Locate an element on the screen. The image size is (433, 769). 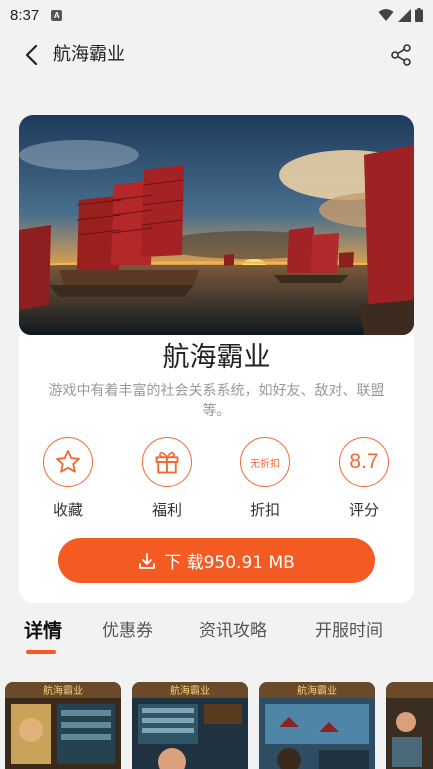
status-indicators is located at coordinates (400, 15).